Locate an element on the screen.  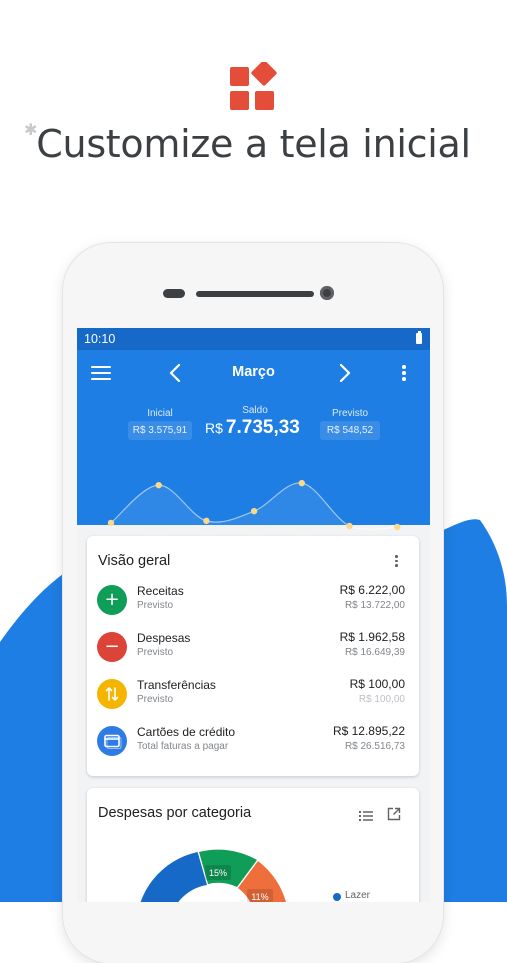
row-forecast-value: R$ 16.649,39 is located at coordinates (374, 652).